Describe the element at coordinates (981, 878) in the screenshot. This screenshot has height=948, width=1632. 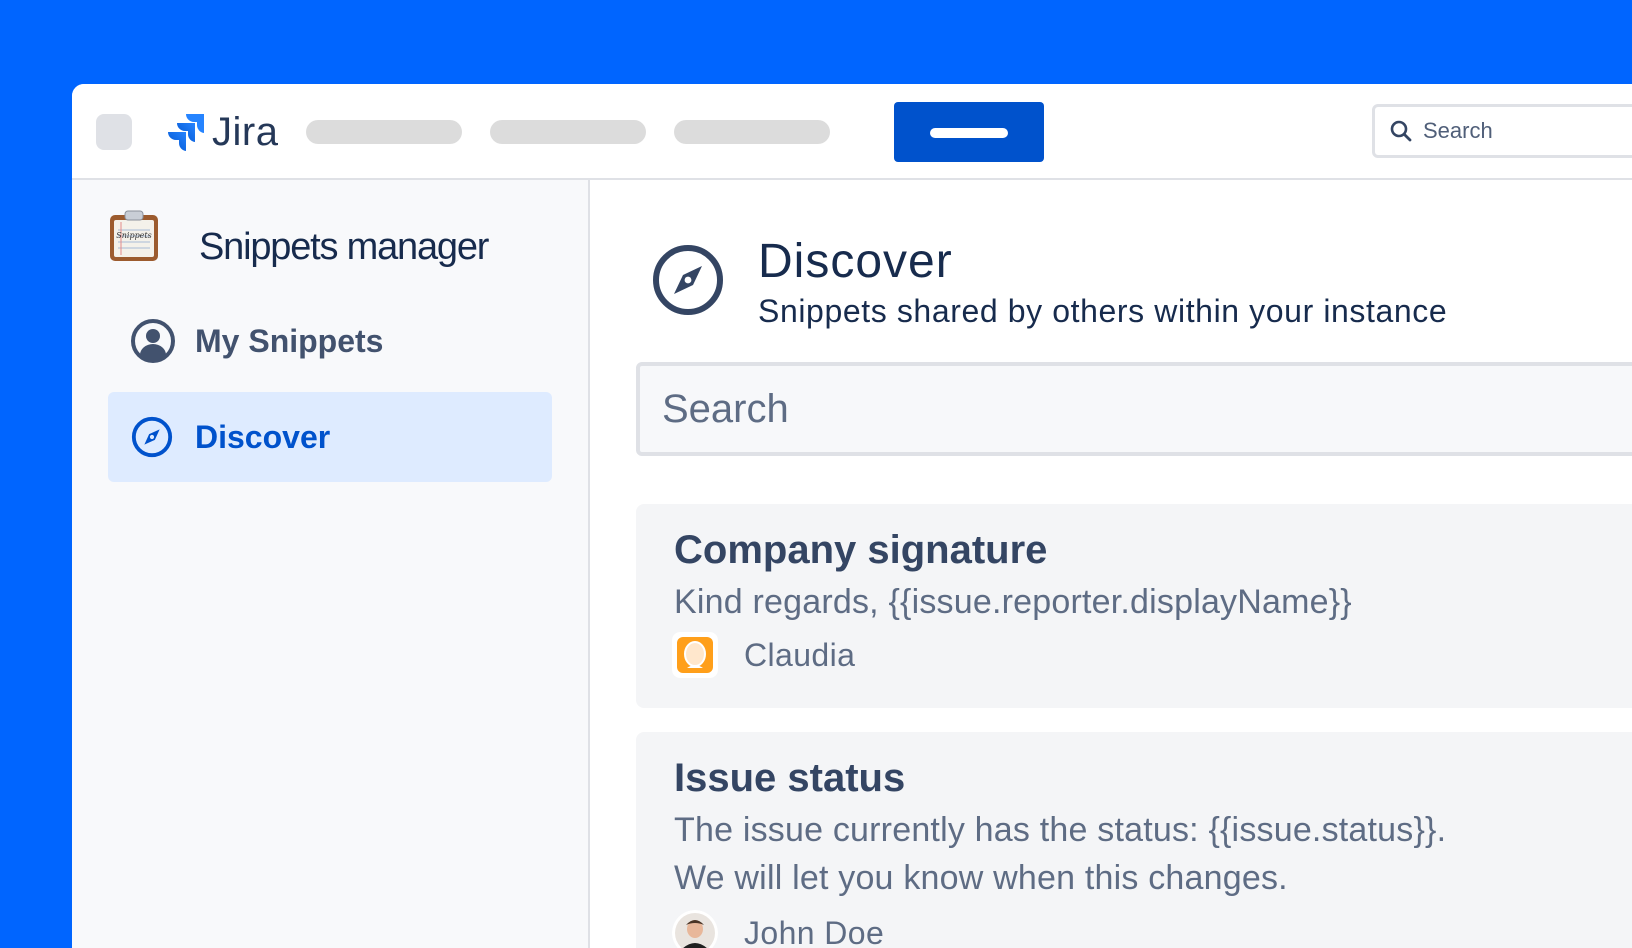
I see `snippet-body-line: We will let you know when this changes.` at that location.